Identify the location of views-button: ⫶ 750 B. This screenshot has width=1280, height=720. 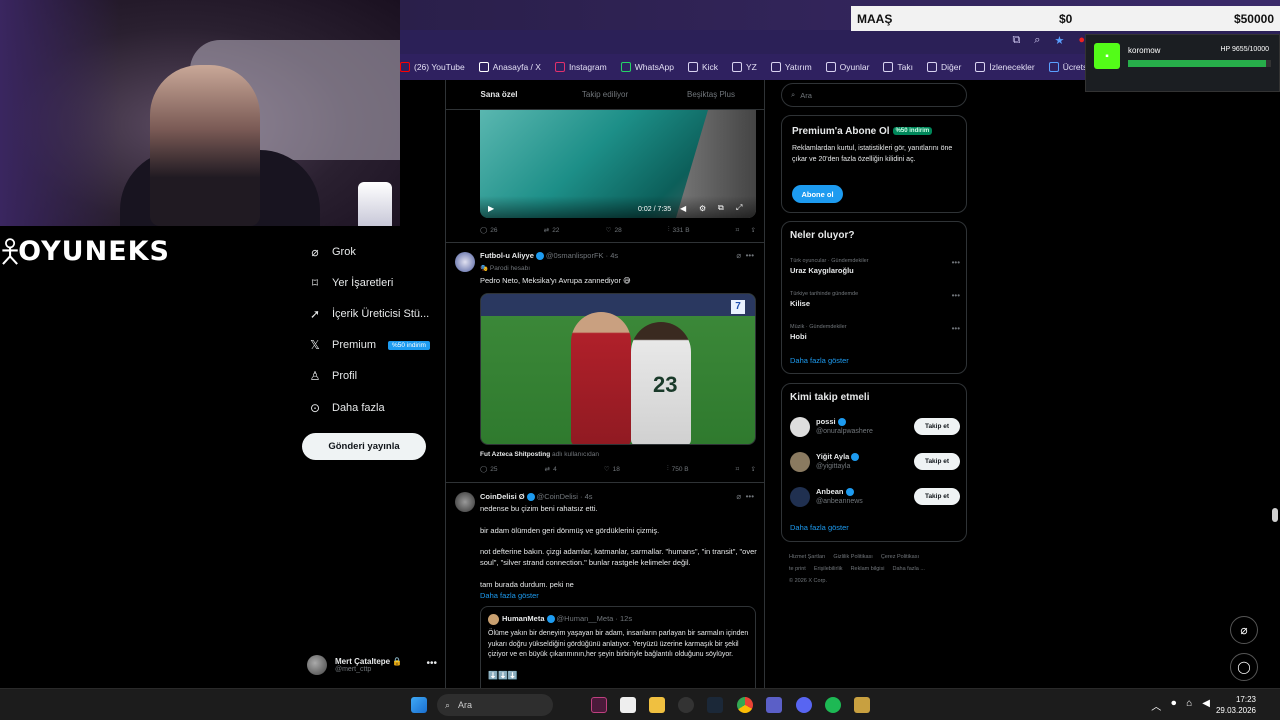
(678, 469).